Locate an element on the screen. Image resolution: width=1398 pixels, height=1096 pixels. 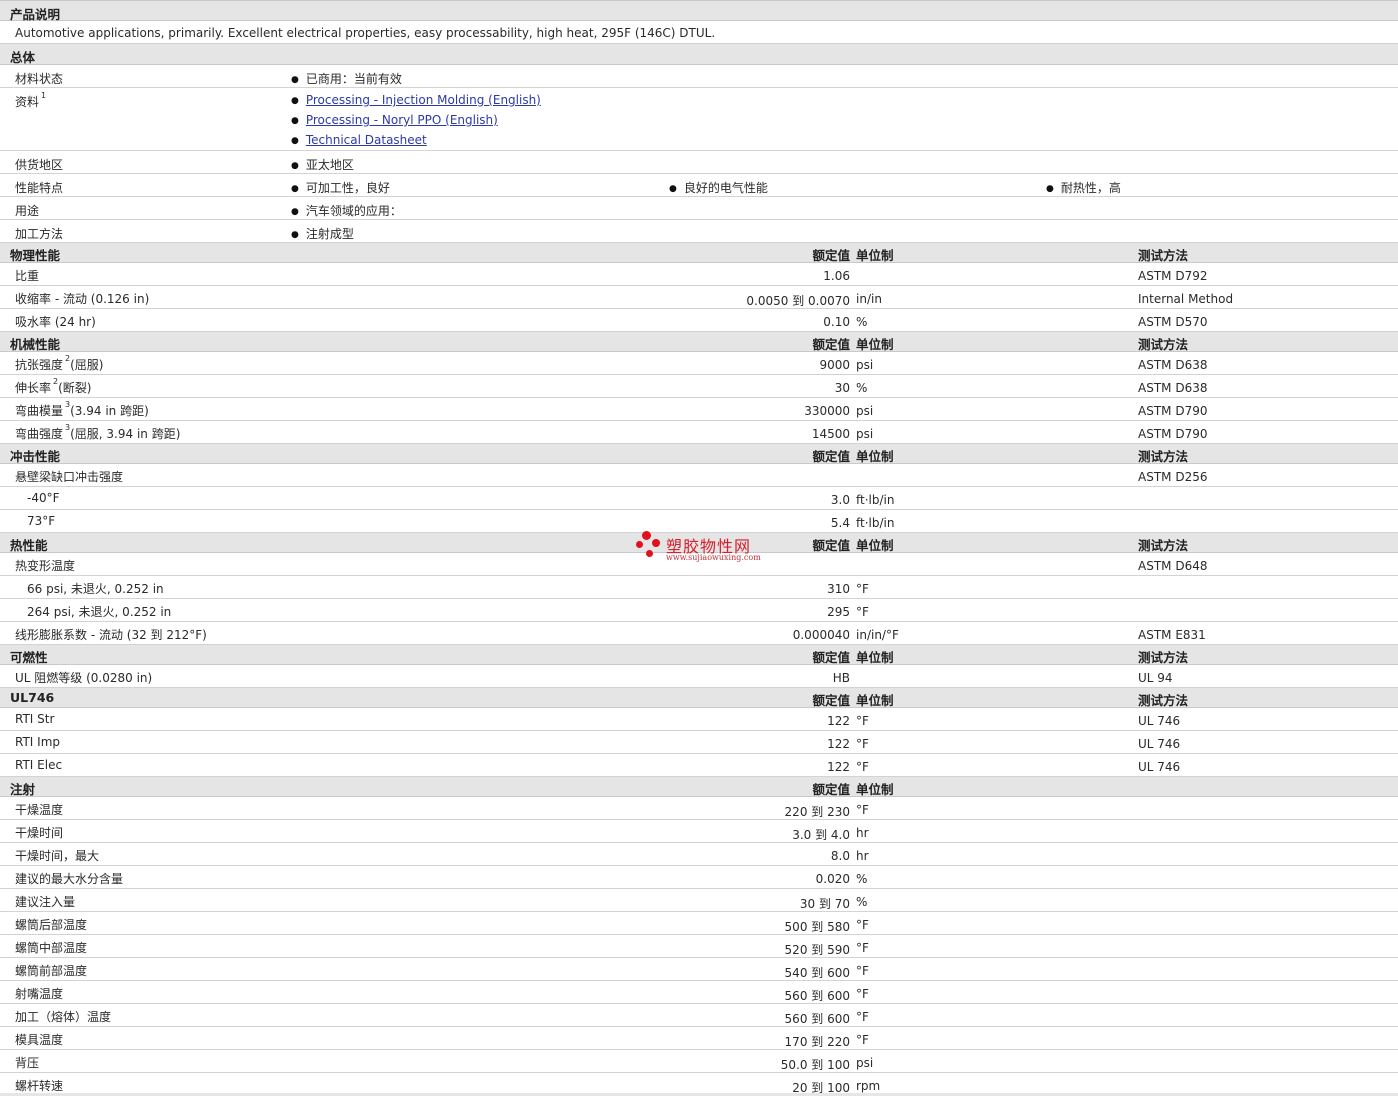
section-title: 机械性能 is located at coordinates (35, 344).